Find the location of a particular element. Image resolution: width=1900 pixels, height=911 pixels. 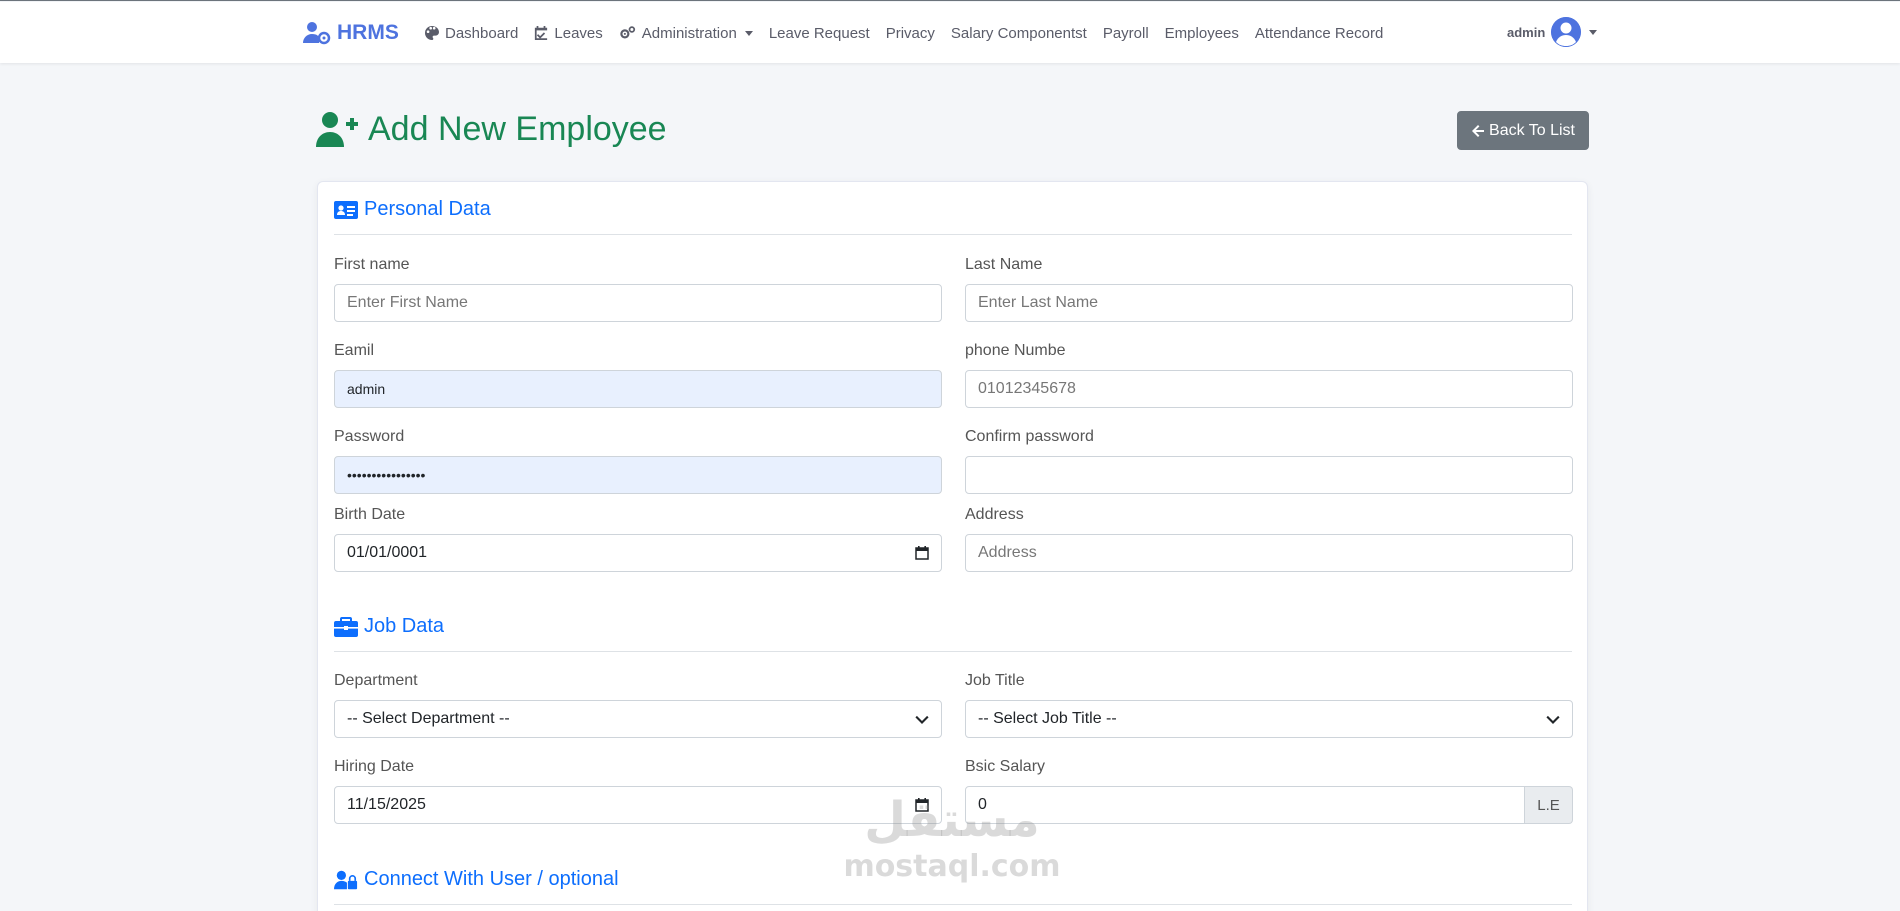

id-card-icon is located at coordinates (346, 209).